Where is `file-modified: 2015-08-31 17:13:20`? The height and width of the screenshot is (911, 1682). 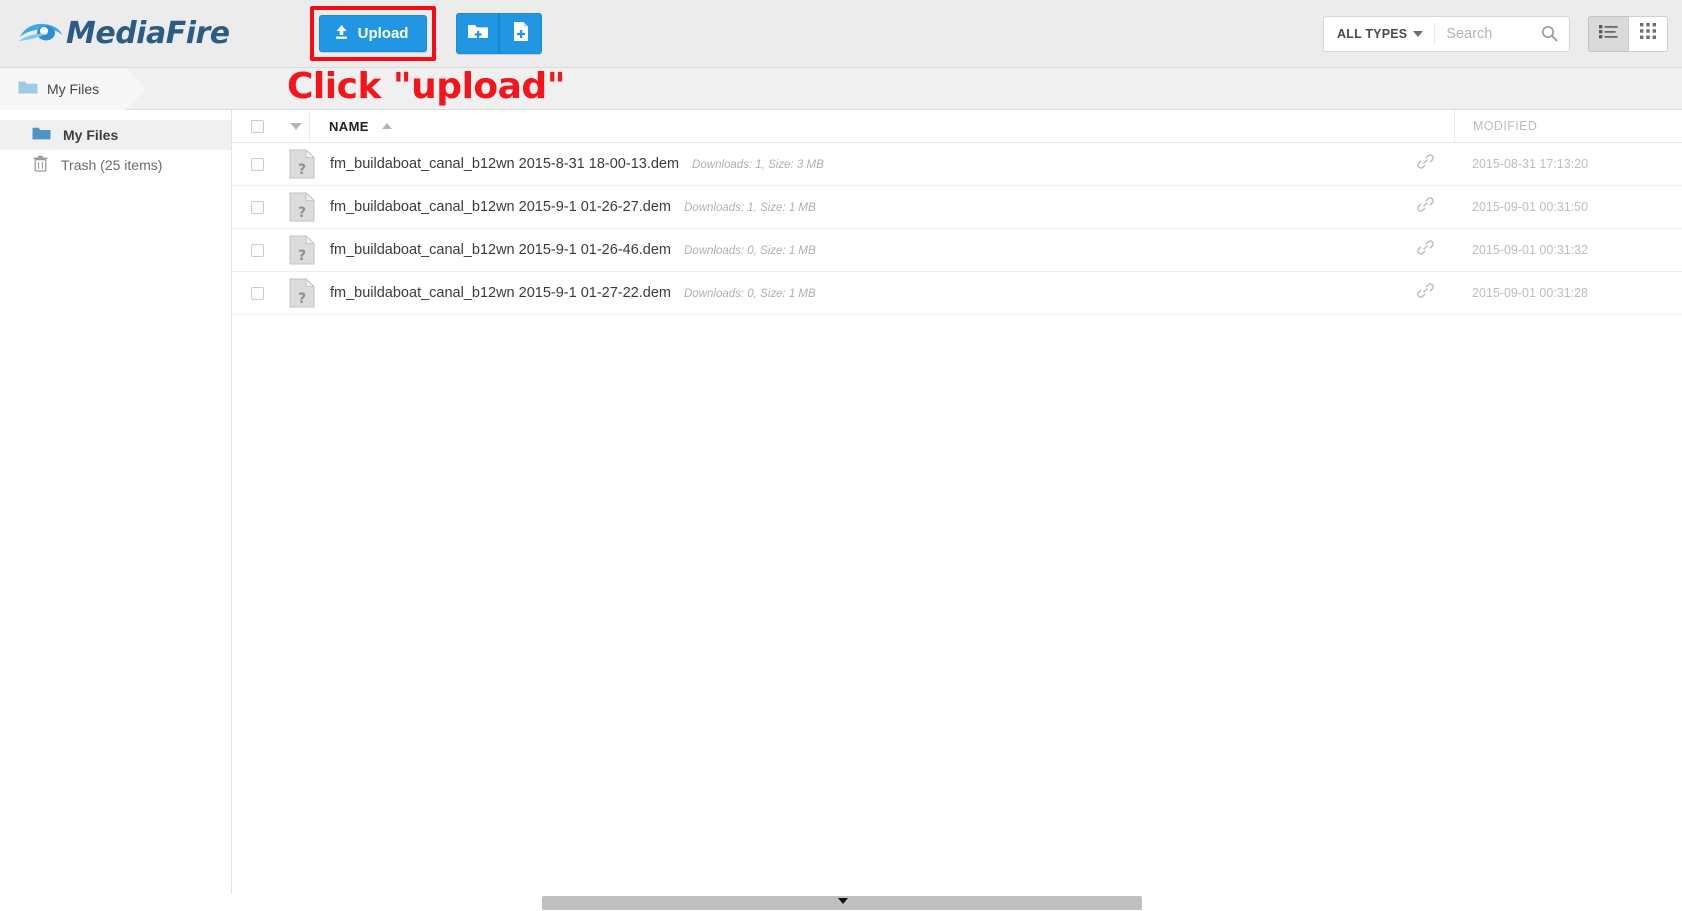
file-modified: 2015-08-31 17:13:20 is located at coordinates (1530, 164).